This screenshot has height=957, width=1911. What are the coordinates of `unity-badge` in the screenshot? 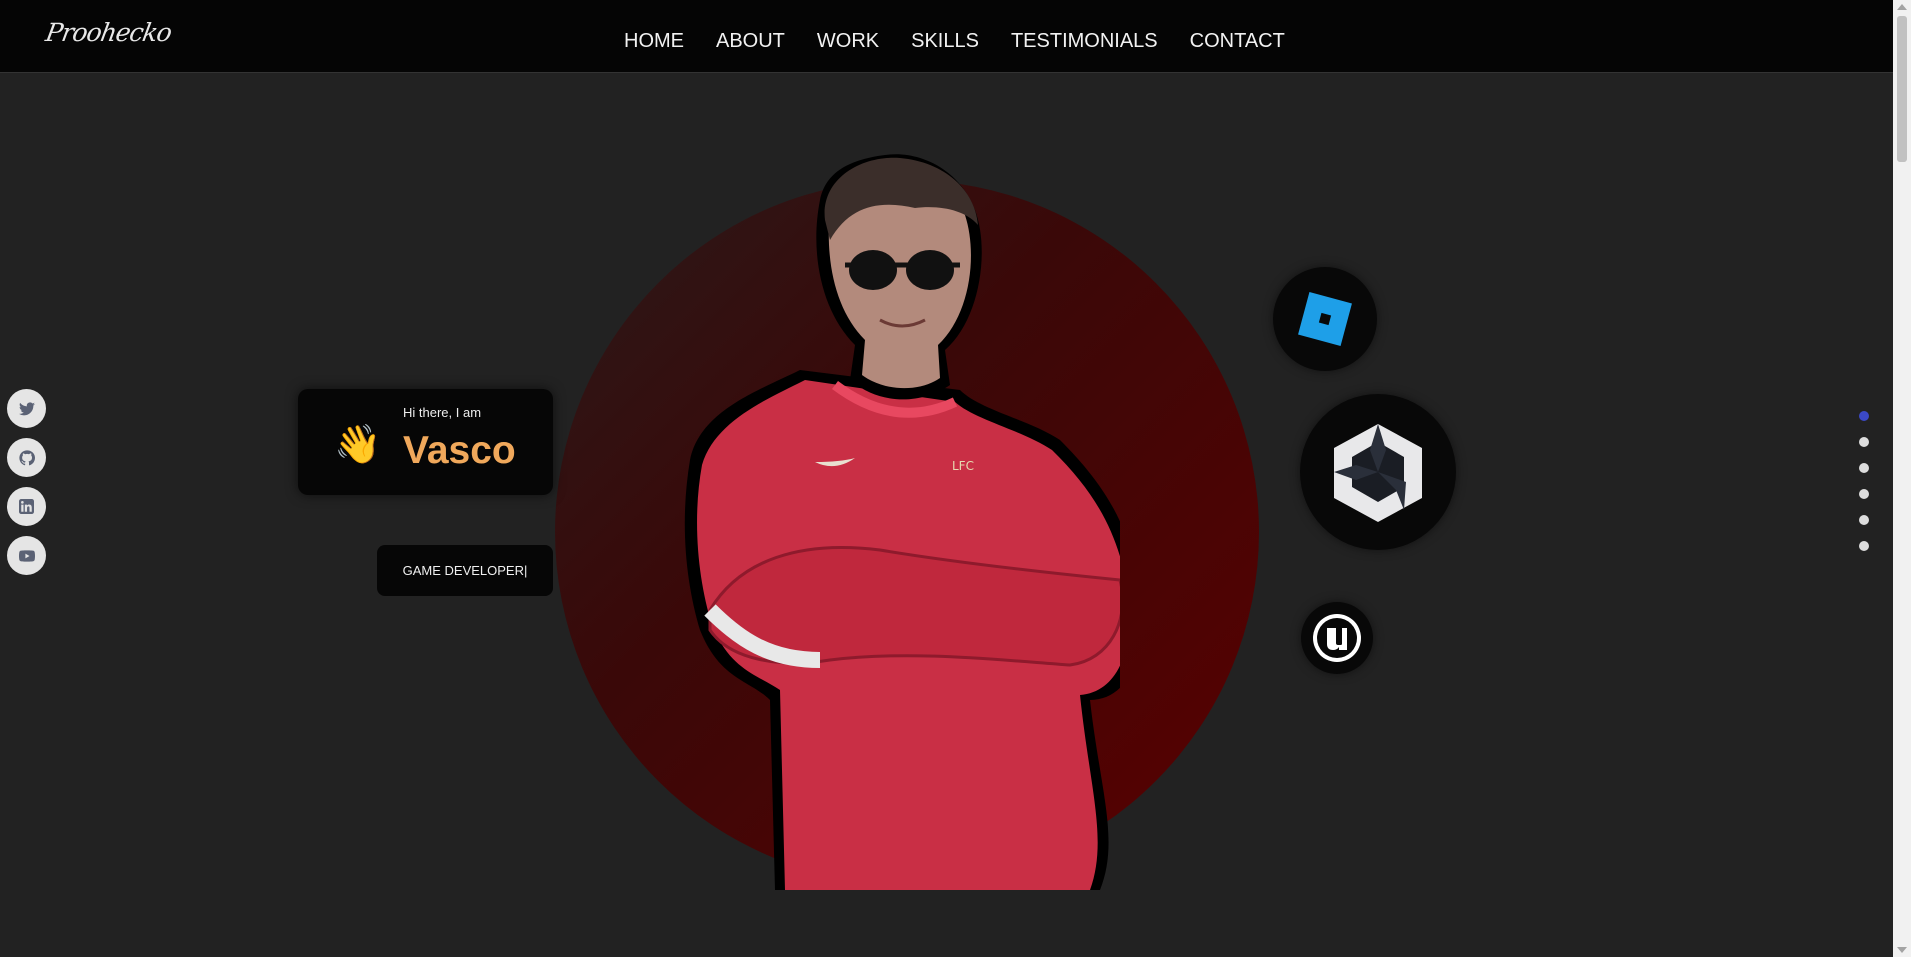 It's located at (1378, 472).